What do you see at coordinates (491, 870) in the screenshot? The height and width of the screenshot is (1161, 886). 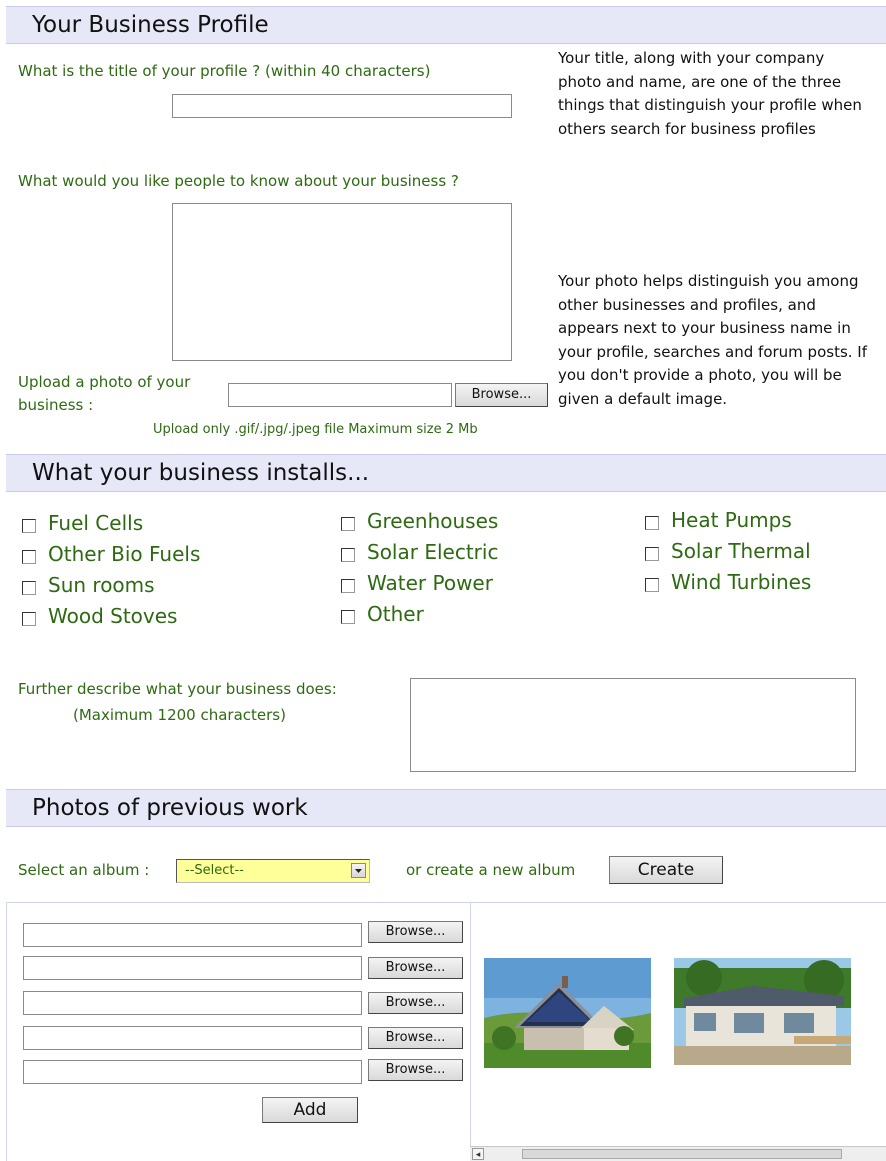 I see `create-album-label: or create a new album` at bounding box center [491, 870].